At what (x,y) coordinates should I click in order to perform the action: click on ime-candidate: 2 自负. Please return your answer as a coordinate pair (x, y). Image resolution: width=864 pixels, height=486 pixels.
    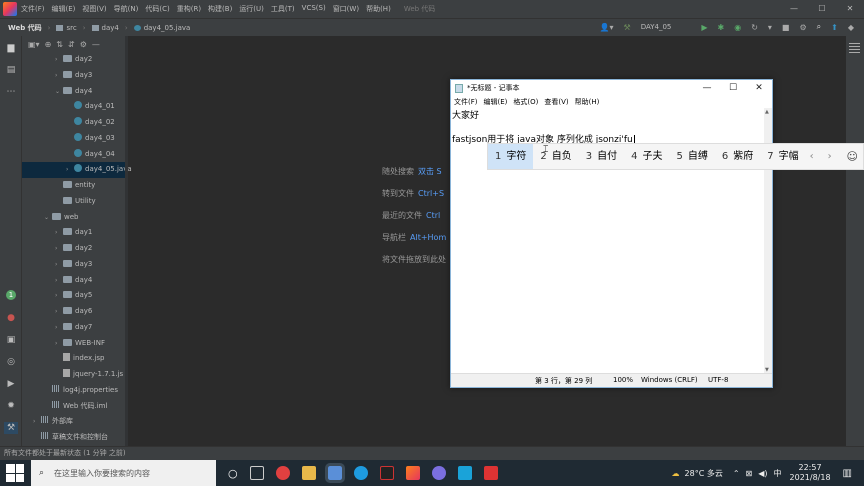
    Looking at the image, I should click on (555, 156).